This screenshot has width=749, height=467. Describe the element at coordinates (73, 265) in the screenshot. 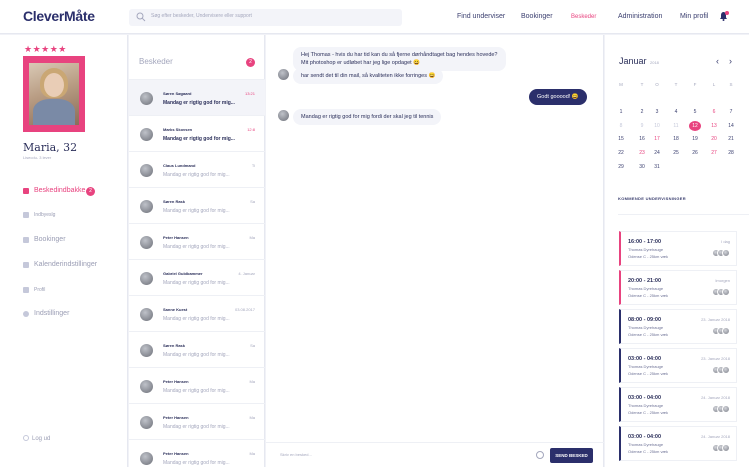

I see `sidebar-item-calendar-settings: Kalenderindstillinger` at that location.